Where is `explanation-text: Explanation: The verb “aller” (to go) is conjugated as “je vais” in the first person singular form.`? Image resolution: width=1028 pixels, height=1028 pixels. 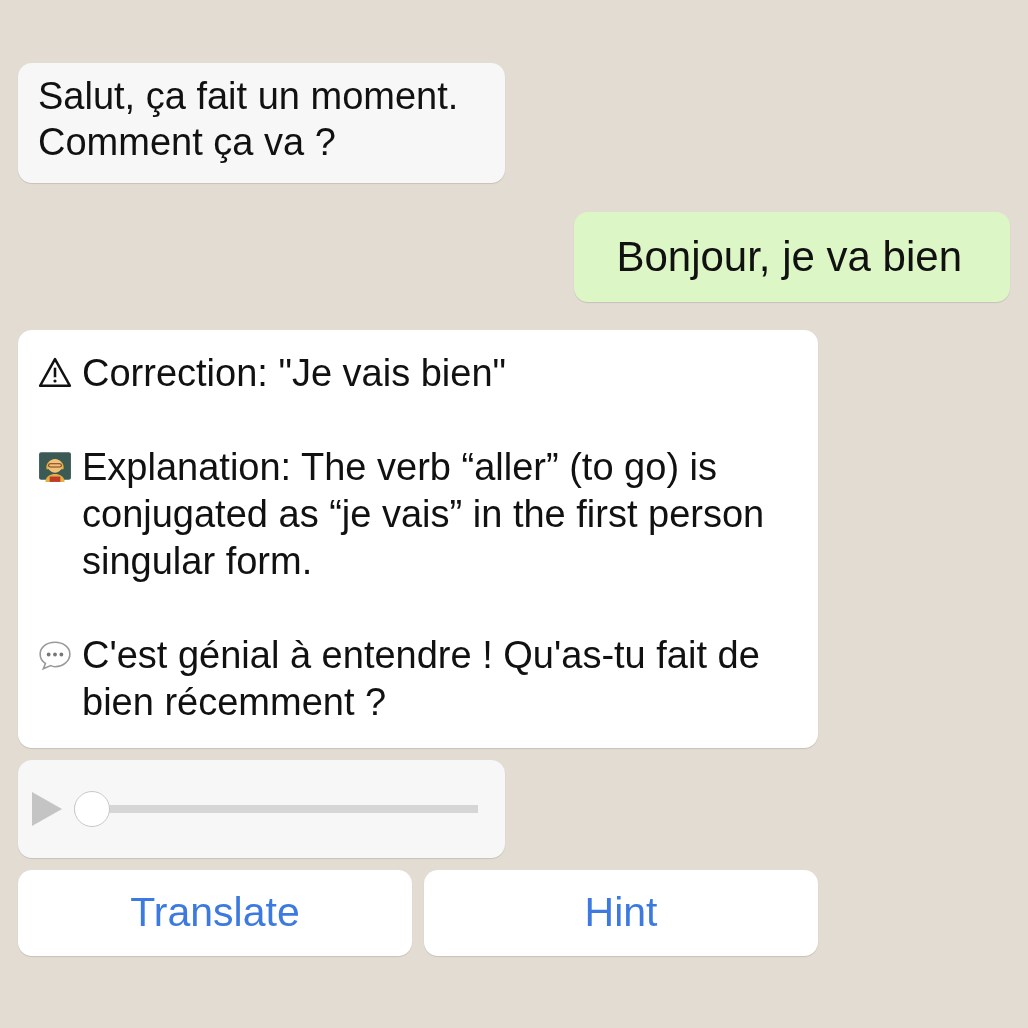 explanation-text: Explanation: The verb “aller” (to go) is conjugated as “je vais” in the first person singular form. is located at coordinates (424, 514).